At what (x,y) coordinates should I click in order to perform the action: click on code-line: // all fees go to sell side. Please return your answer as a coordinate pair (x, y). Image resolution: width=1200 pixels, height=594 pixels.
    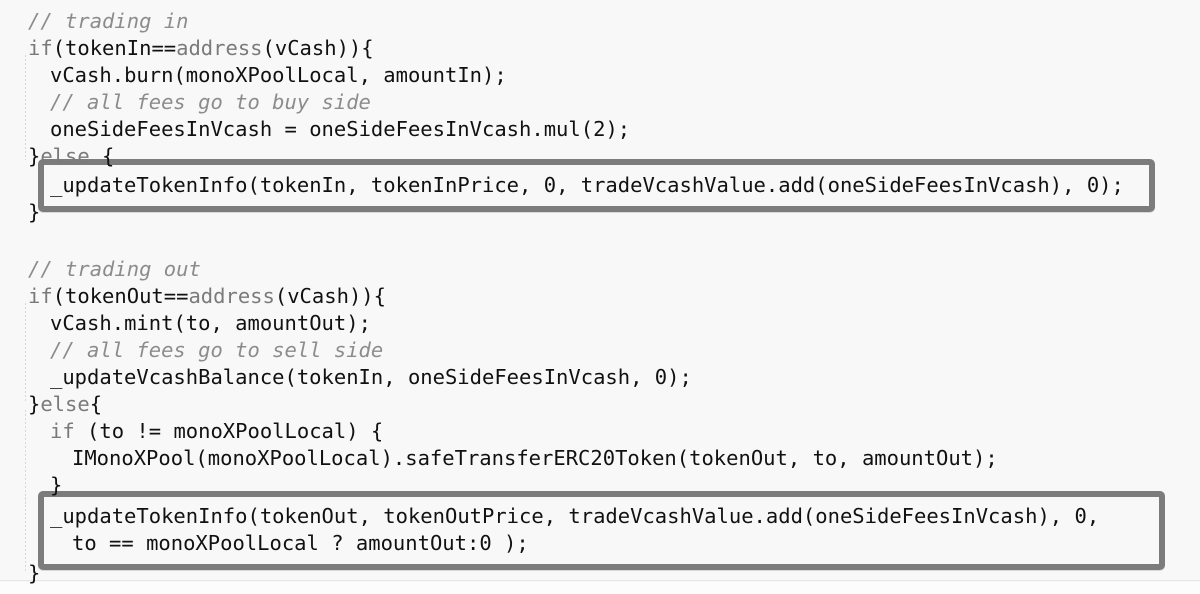
    Looking at the image, I should click on (216, 350).